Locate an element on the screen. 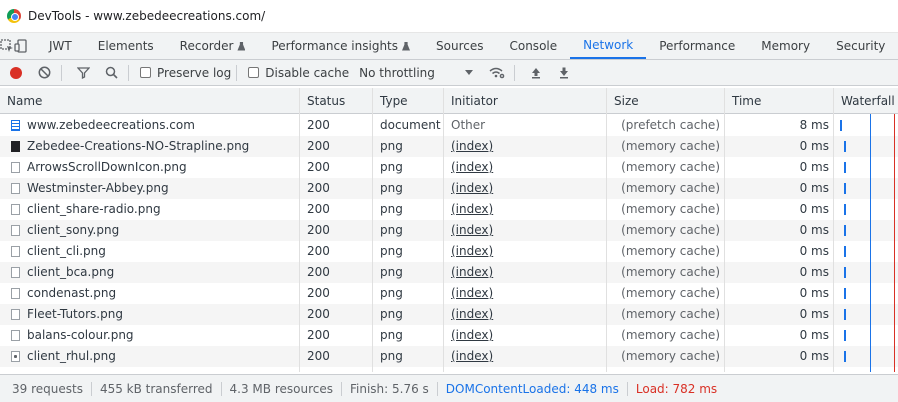 The height and width of the screenshot is (402, 898). disable-cache-box is located at coordinates (254, 72).